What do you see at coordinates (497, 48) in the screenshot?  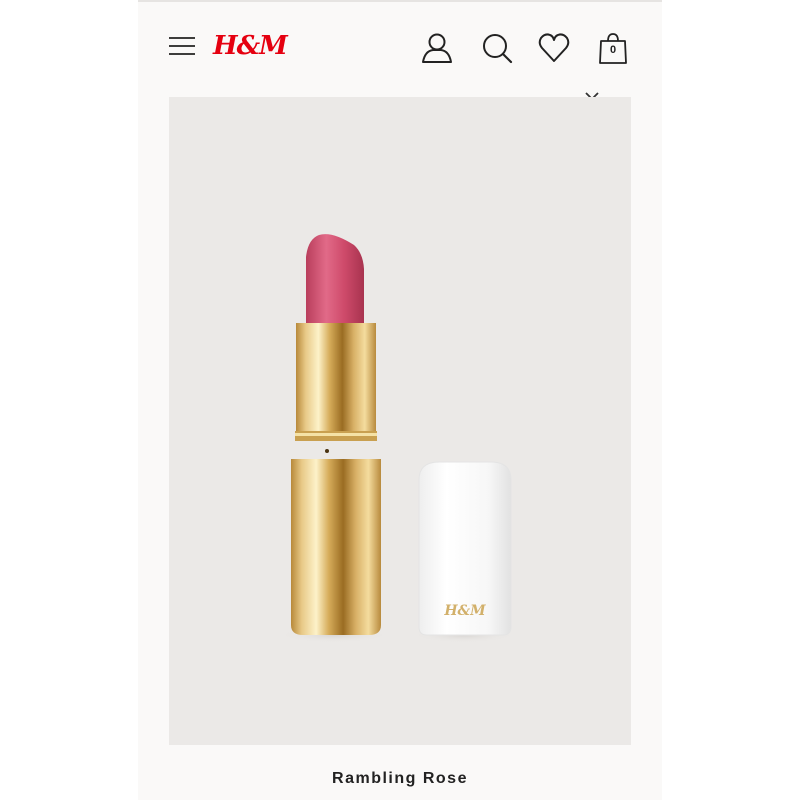 I see `search-icon` at bounding box center [497, 48].